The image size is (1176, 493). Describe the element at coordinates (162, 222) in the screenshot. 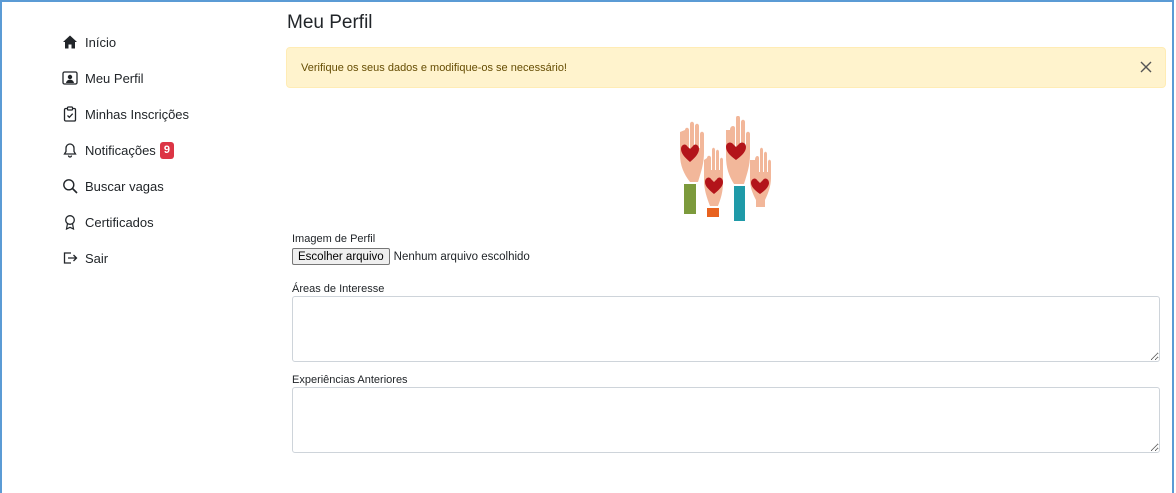

I see `sidebar-item-certificados: Certificados` at that location.